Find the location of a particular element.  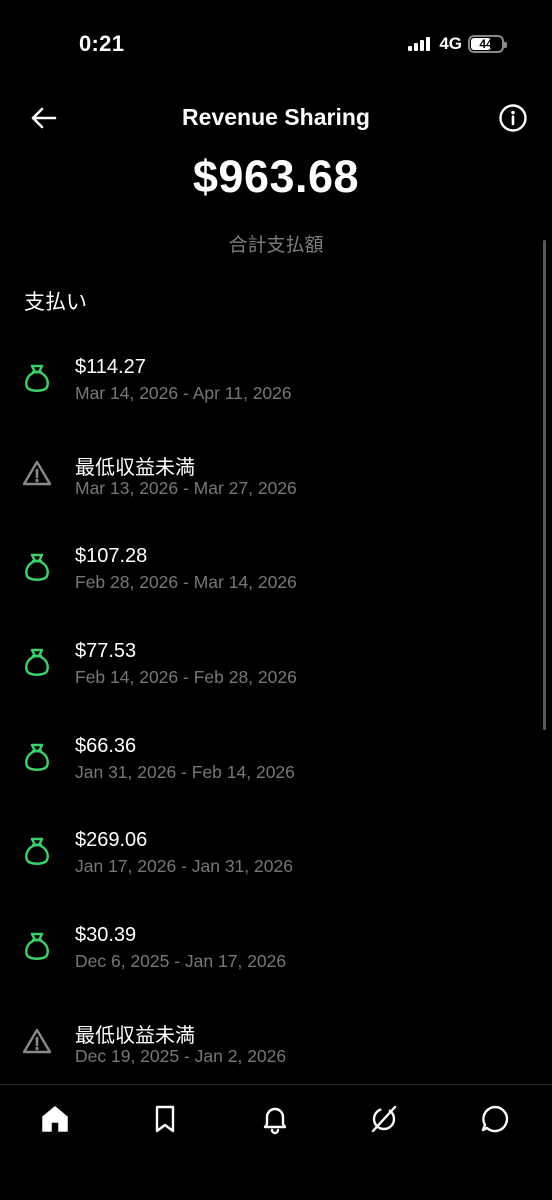

payout-period: Jan 17, 2026 - Jan 31, 2026 is located at coordinates (184, 866).